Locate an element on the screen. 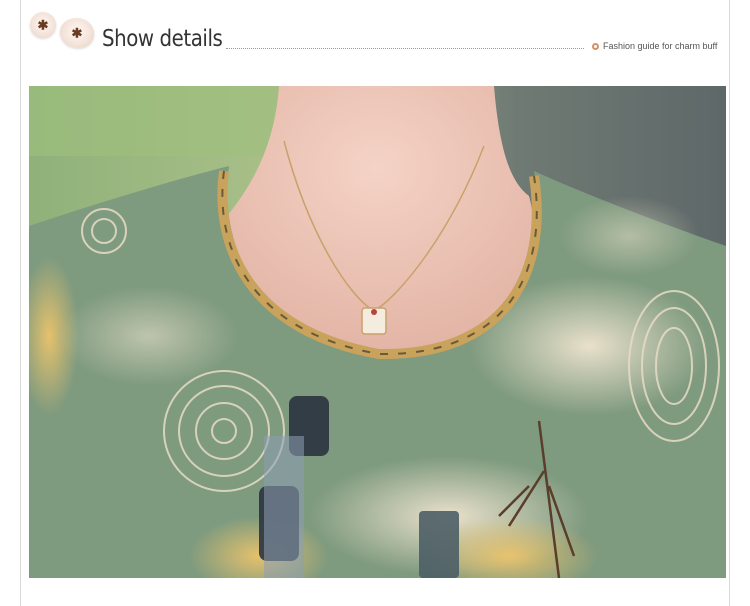 This screenshot has width=750, height=606. bullet-icon is located at coordinates (595, 46).